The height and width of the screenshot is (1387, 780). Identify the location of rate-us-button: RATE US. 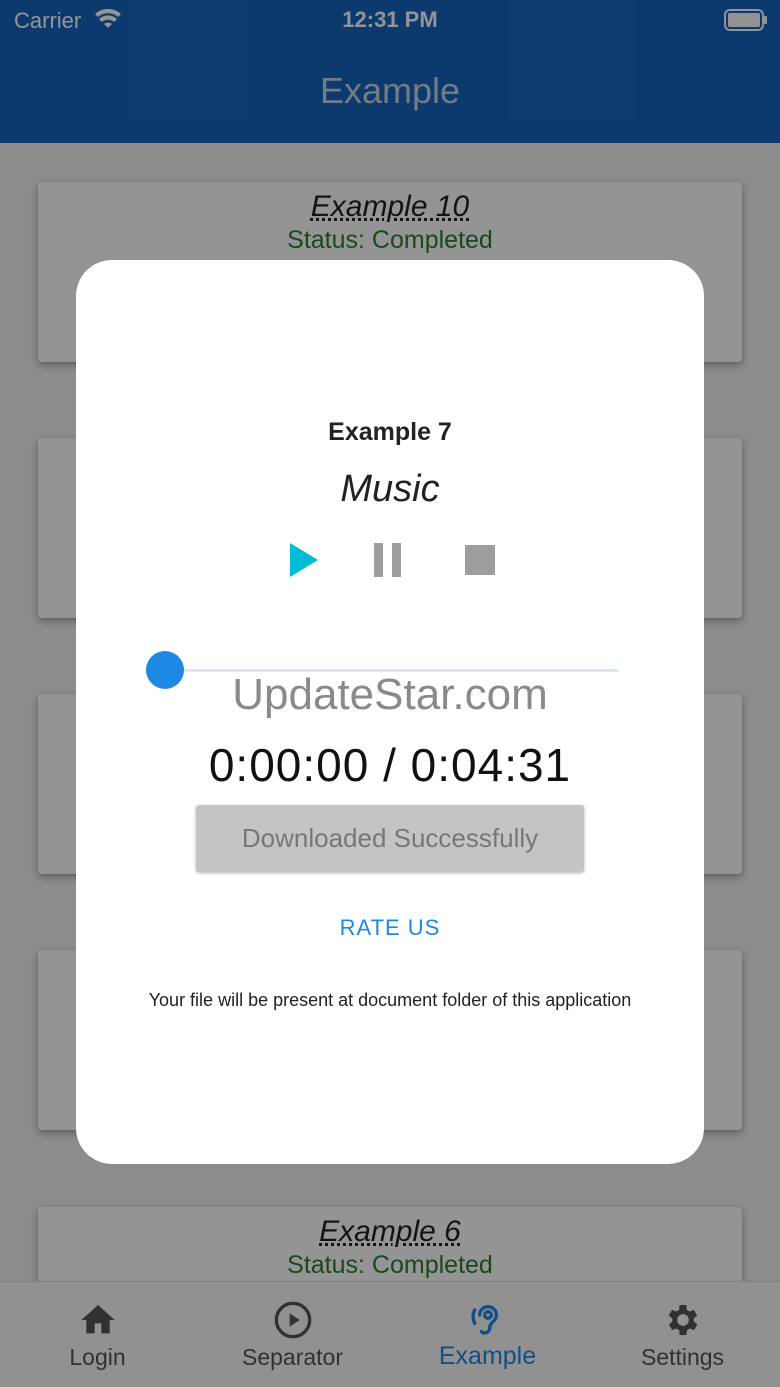
(390, 928).